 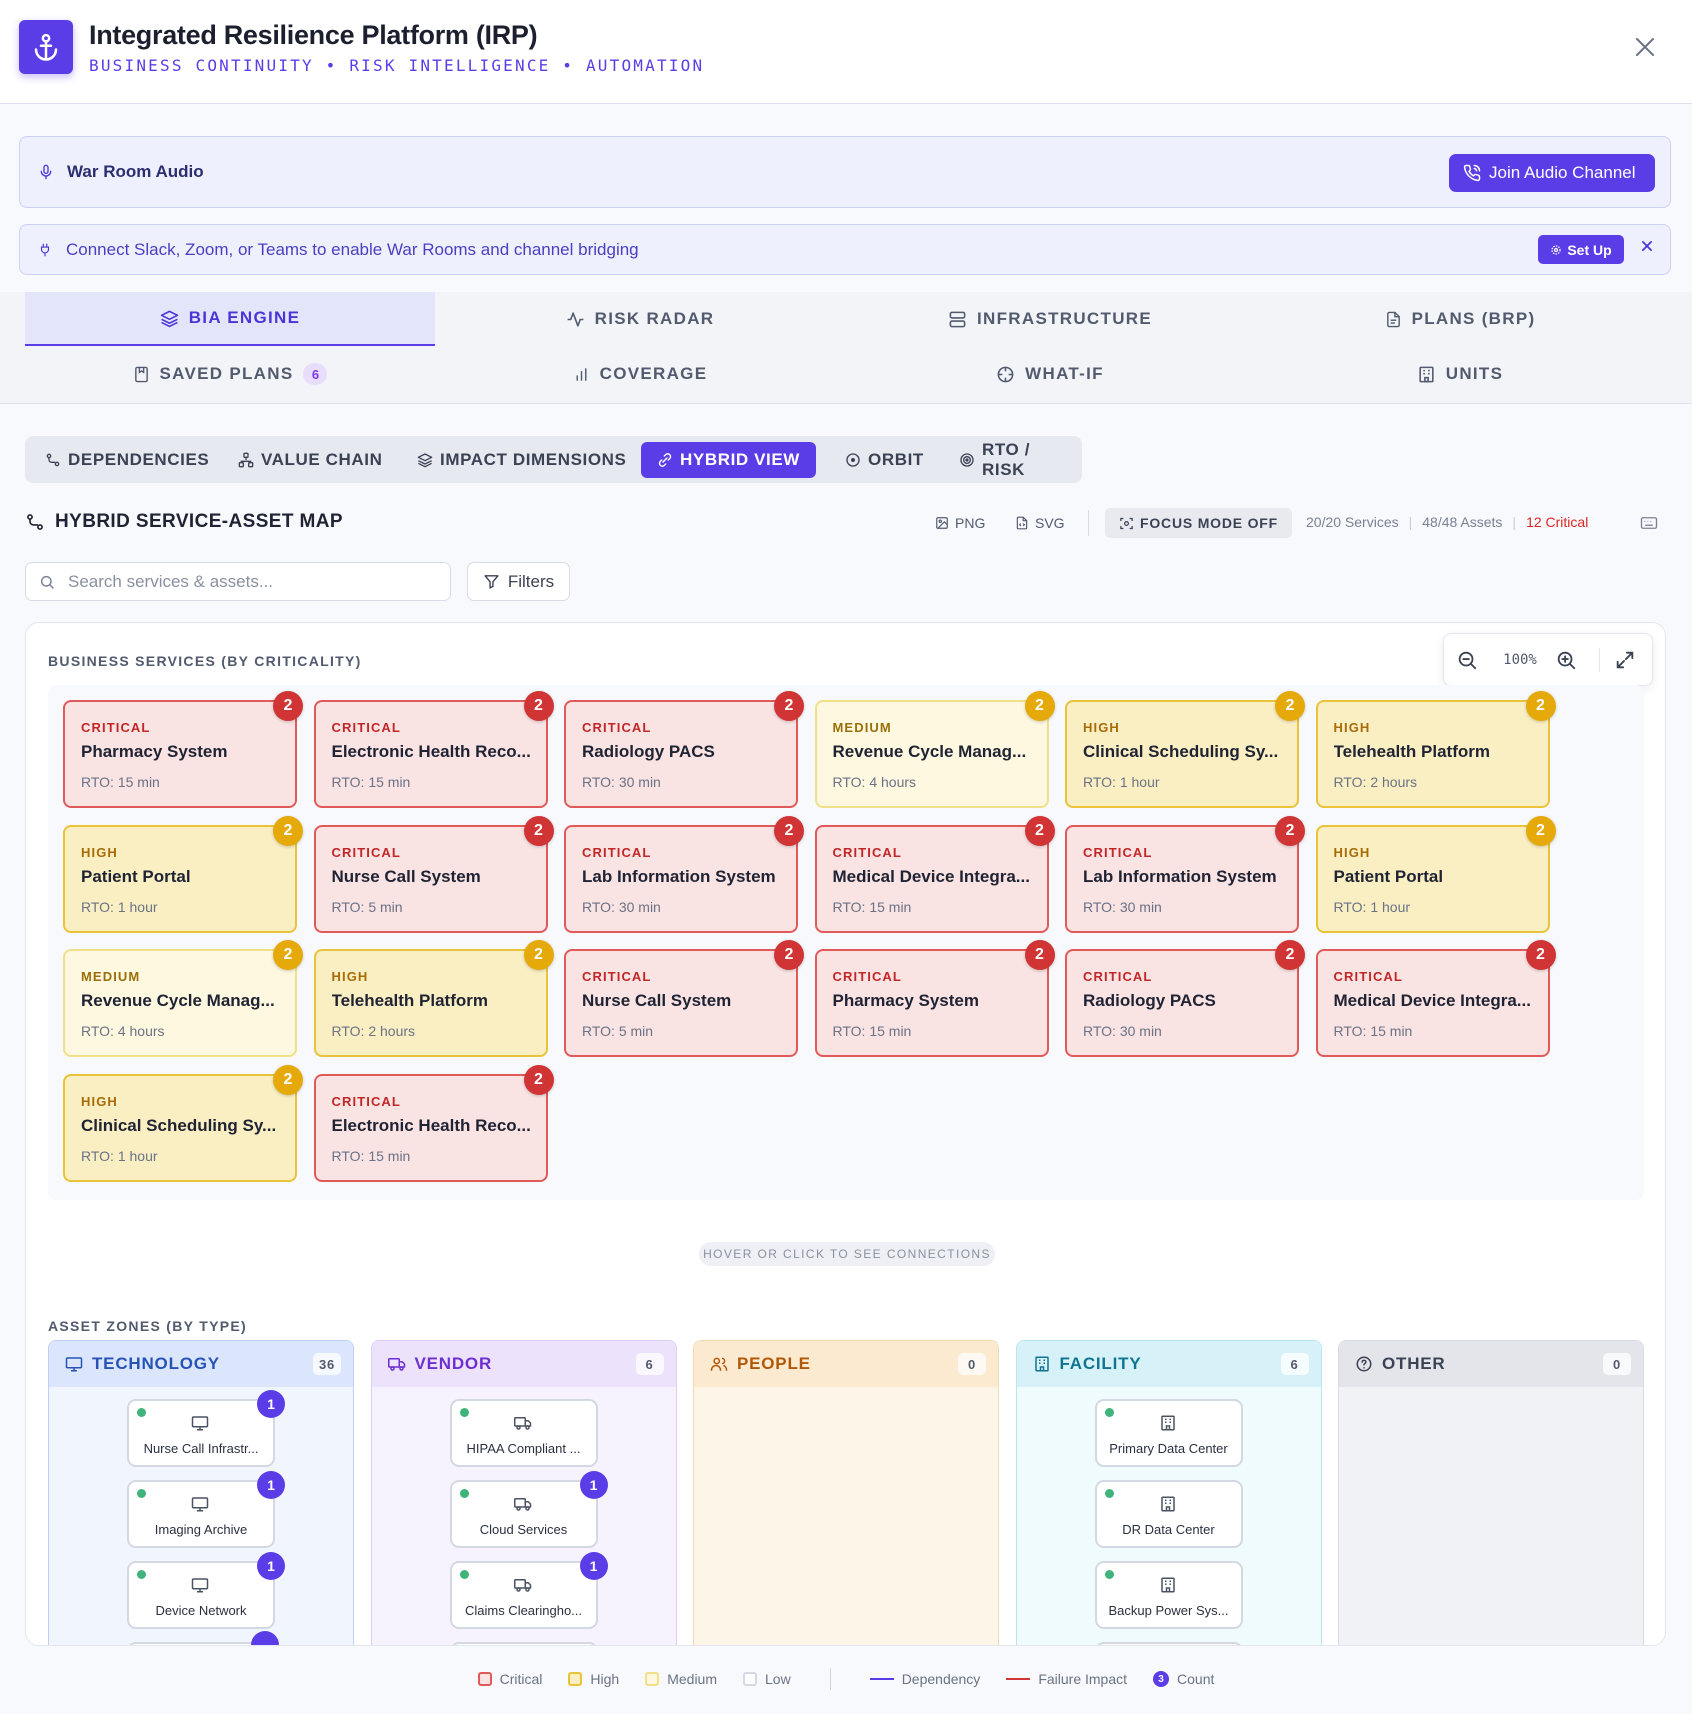 What do you see at coordinates (1050, 319) in the screenshot?
I see `tab-infrastructure: INFRASTRUCTURE` at bounding box center [1050, 319].